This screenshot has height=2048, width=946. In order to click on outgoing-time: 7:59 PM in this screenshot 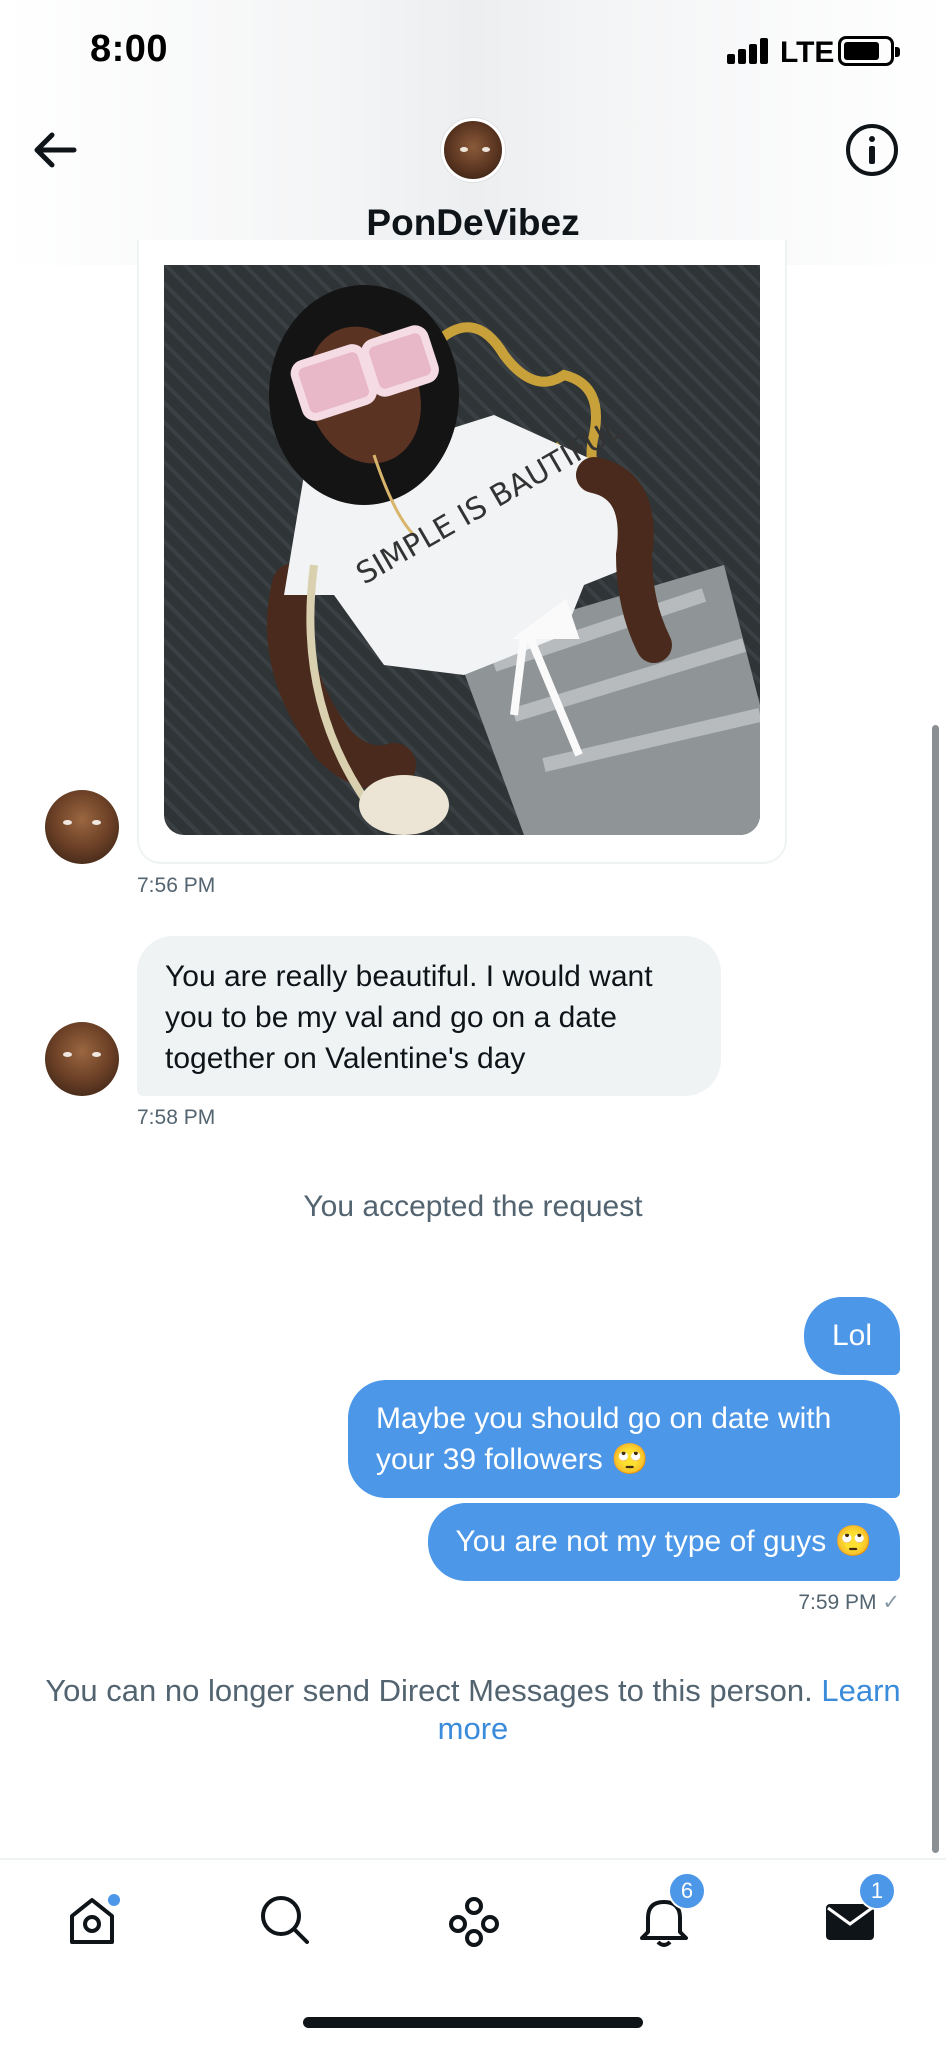, I will do `click(837, 1602)`.